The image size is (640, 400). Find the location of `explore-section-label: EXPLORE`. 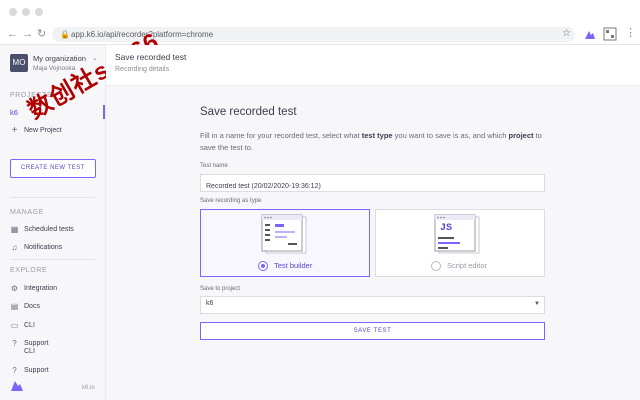

explore-section-label: EXPLORE is located at coordinates (29, 270).